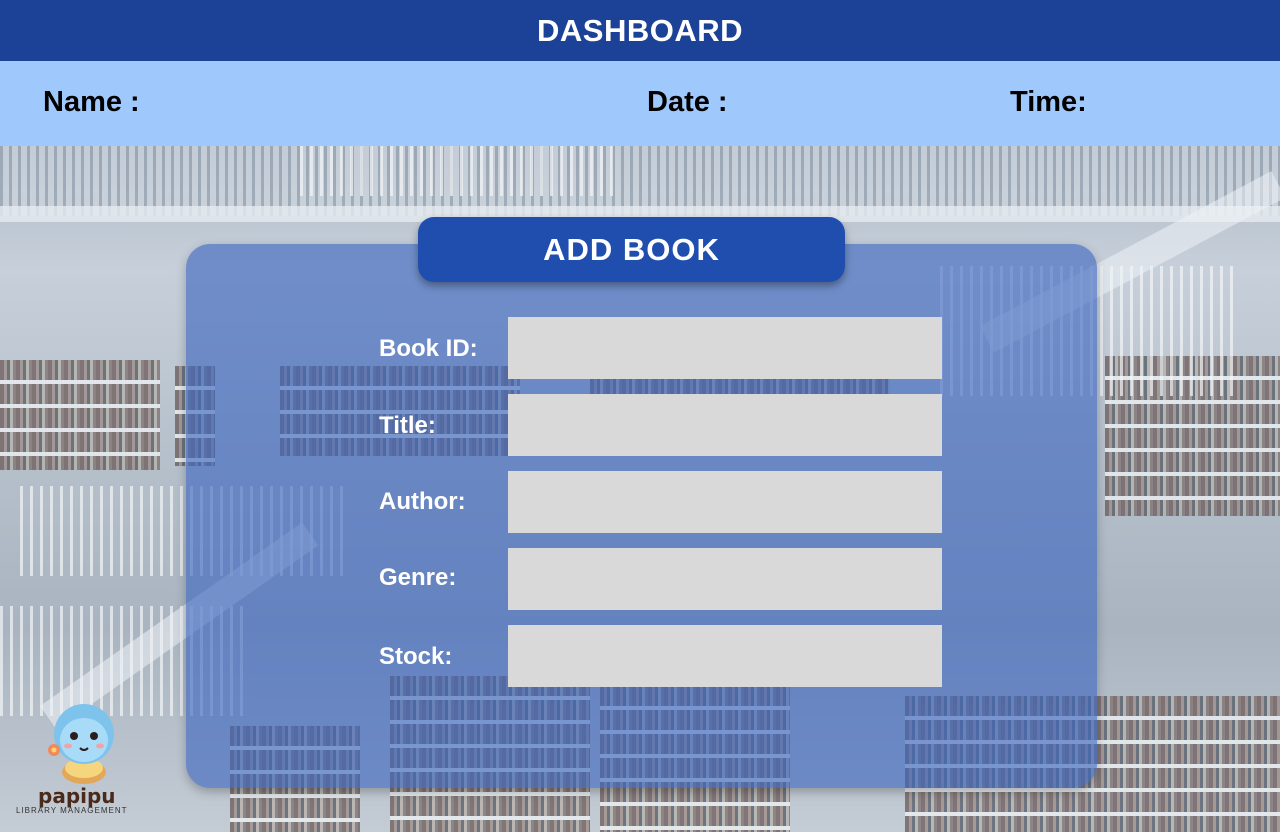 The image size is (1280, 832). Describe the element at coordinates (418, 577) in the screenshot. I see `genre-label: Genre:` at that location.